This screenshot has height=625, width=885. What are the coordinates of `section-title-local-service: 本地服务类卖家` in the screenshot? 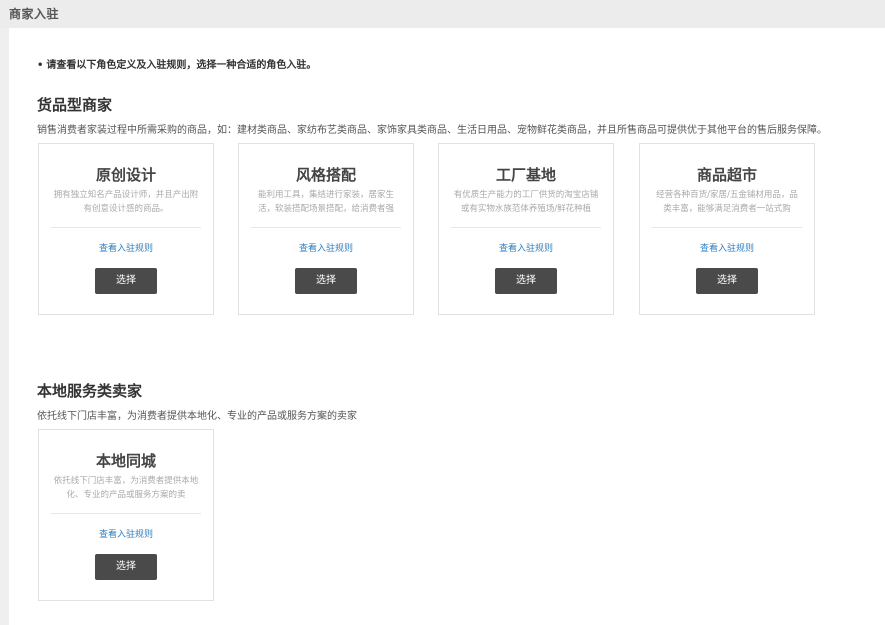 It's located at (90, 391).